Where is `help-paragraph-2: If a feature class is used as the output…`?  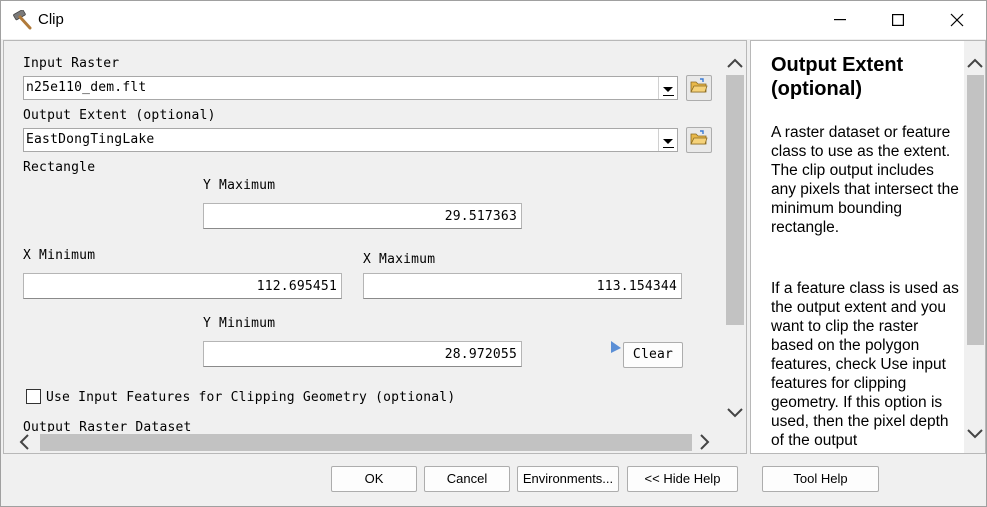
help-paragraph-2: If a feature class is used as the output… is located at coordinates (865, 364).